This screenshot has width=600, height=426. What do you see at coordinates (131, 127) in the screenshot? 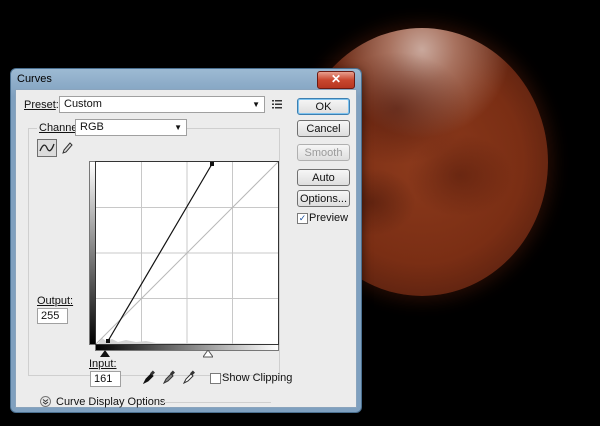
I see `channel-select: RGB ▼` at bounding box center [131, 127].